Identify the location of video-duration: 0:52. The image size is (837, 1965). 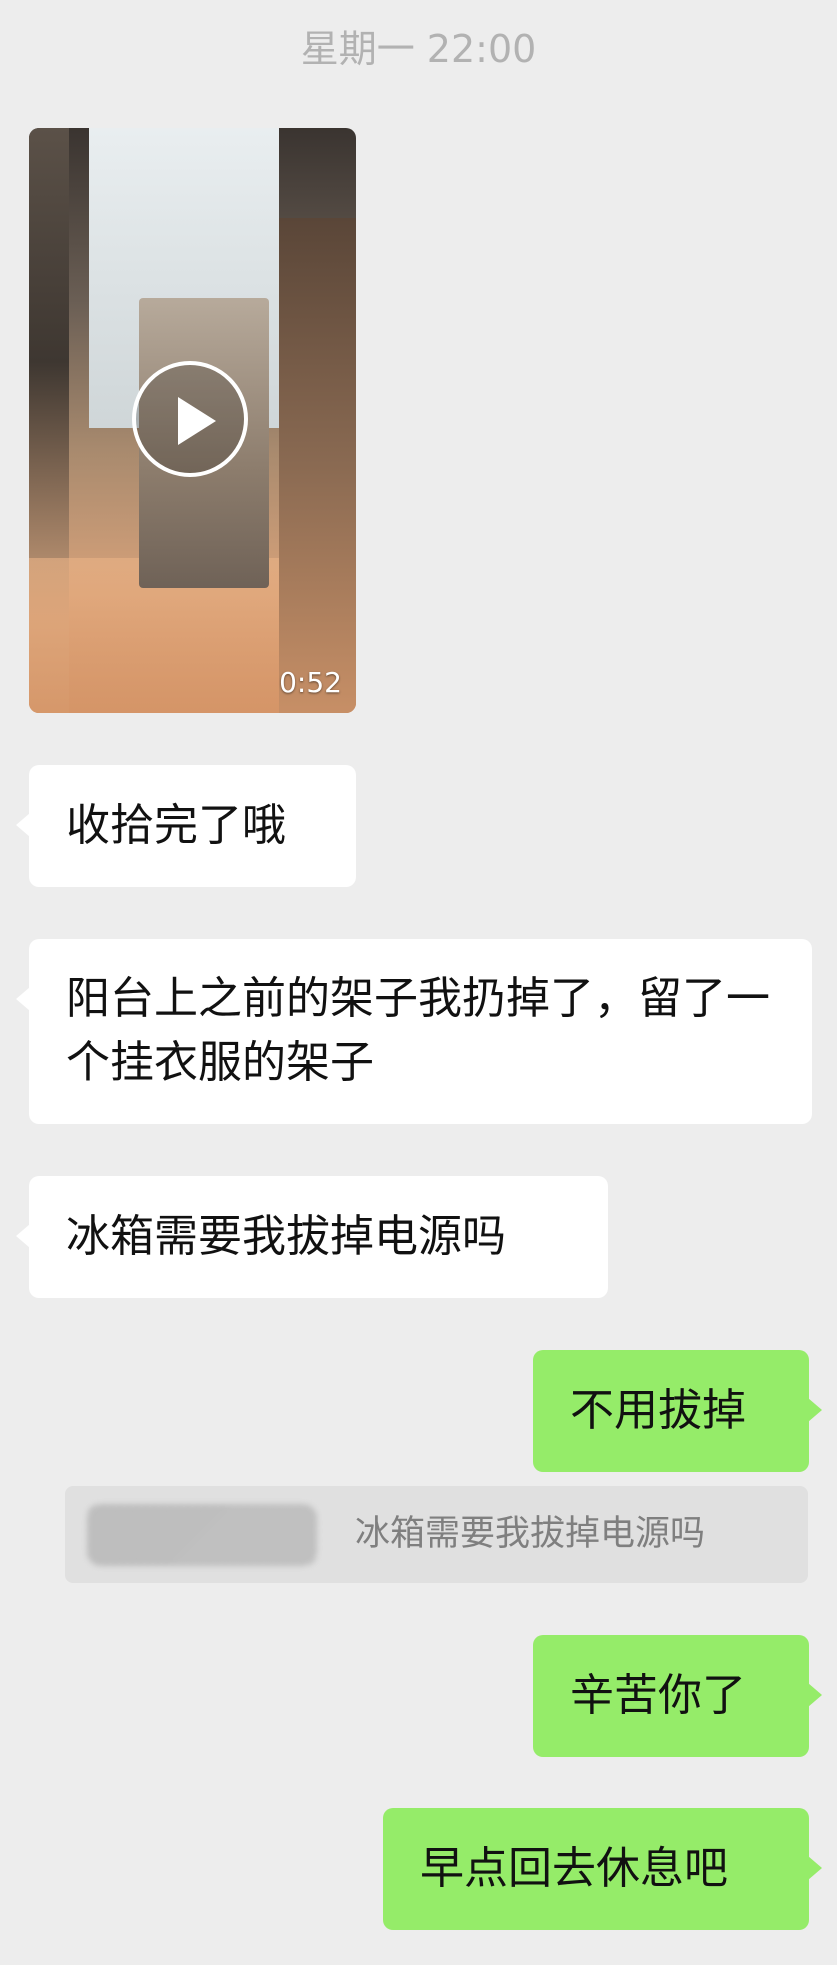
(310, 682).